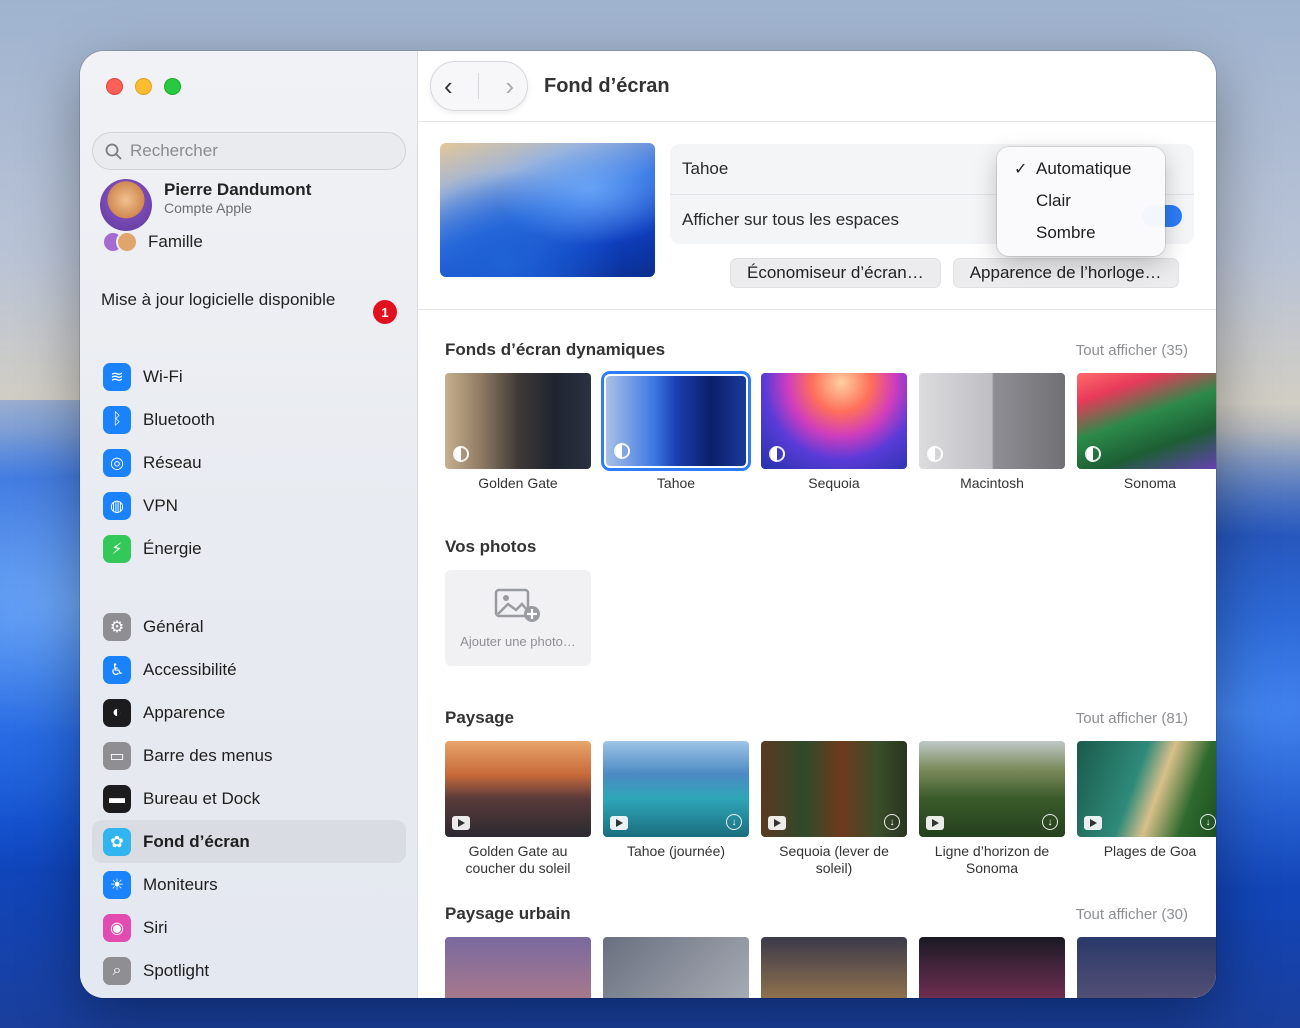  What do you see at coordinates (238, 189) in the screenshot?
I see `account-name: Pierre Dandumont` at bounding box center [238, 189].